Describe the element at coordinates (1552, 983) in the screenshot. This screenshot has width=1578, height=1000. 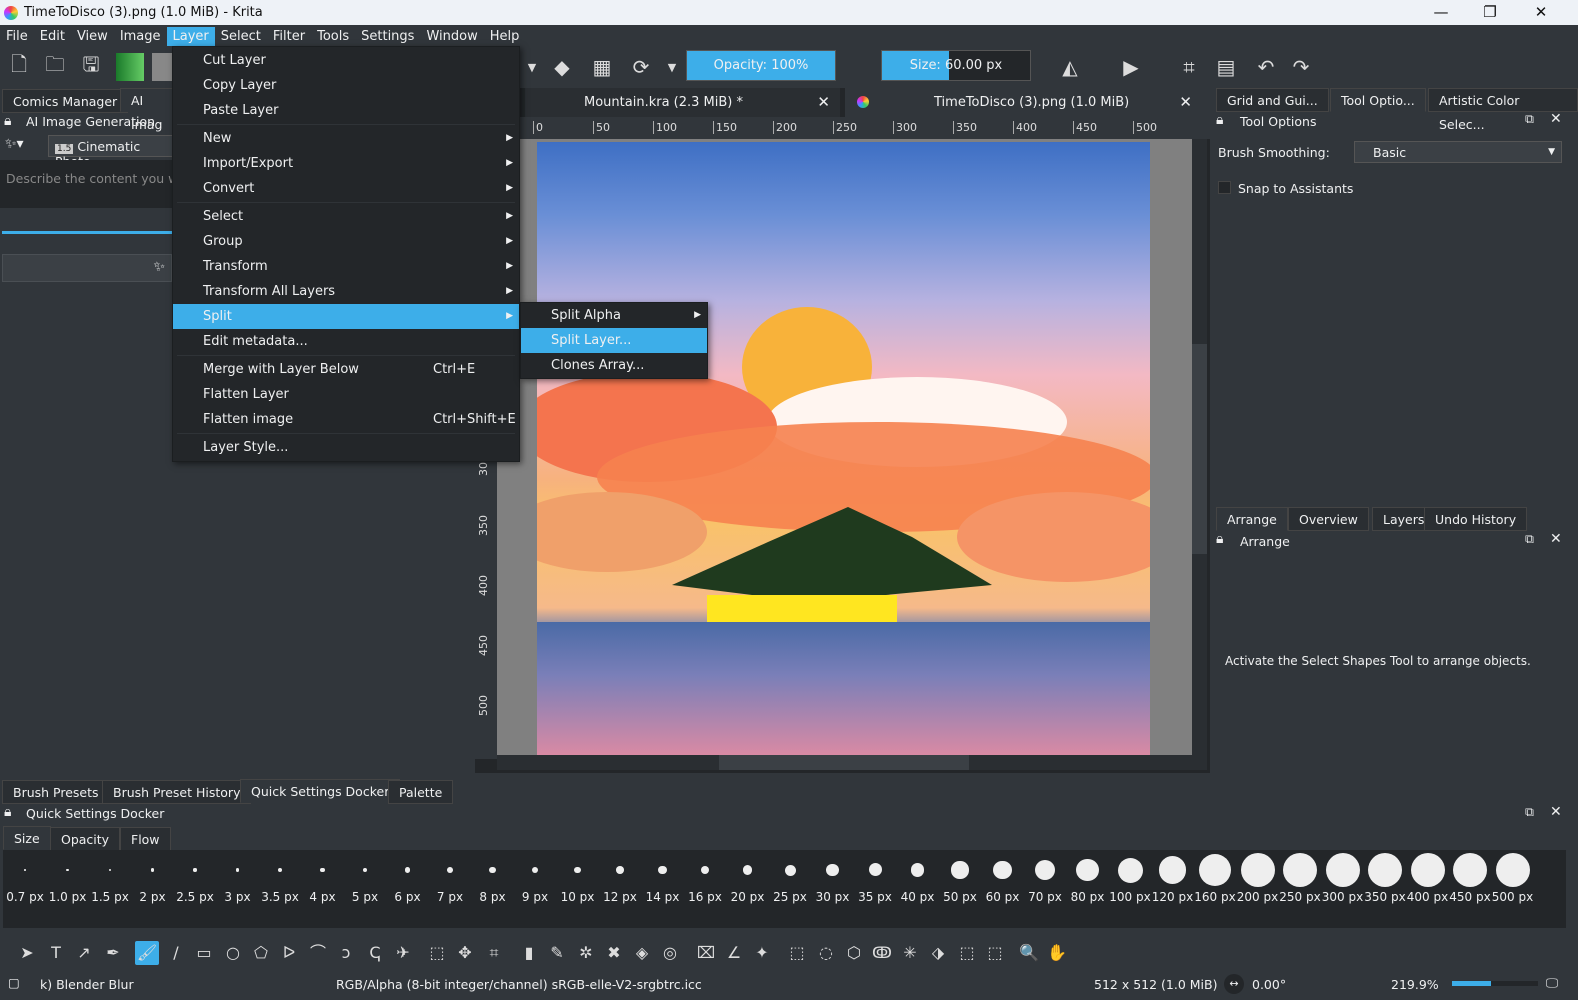
I see `display-icon: 🖵` at that location.